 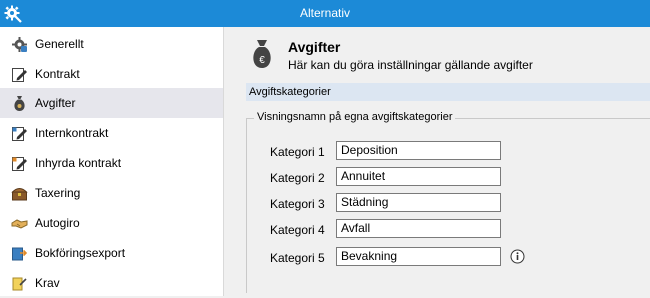 I want to click on window-title: Alternativ, so click(x=325, y=13).